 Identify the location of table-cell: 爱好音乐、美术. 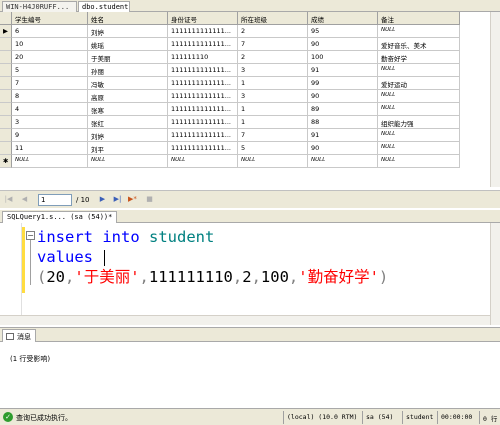
(419, 44).